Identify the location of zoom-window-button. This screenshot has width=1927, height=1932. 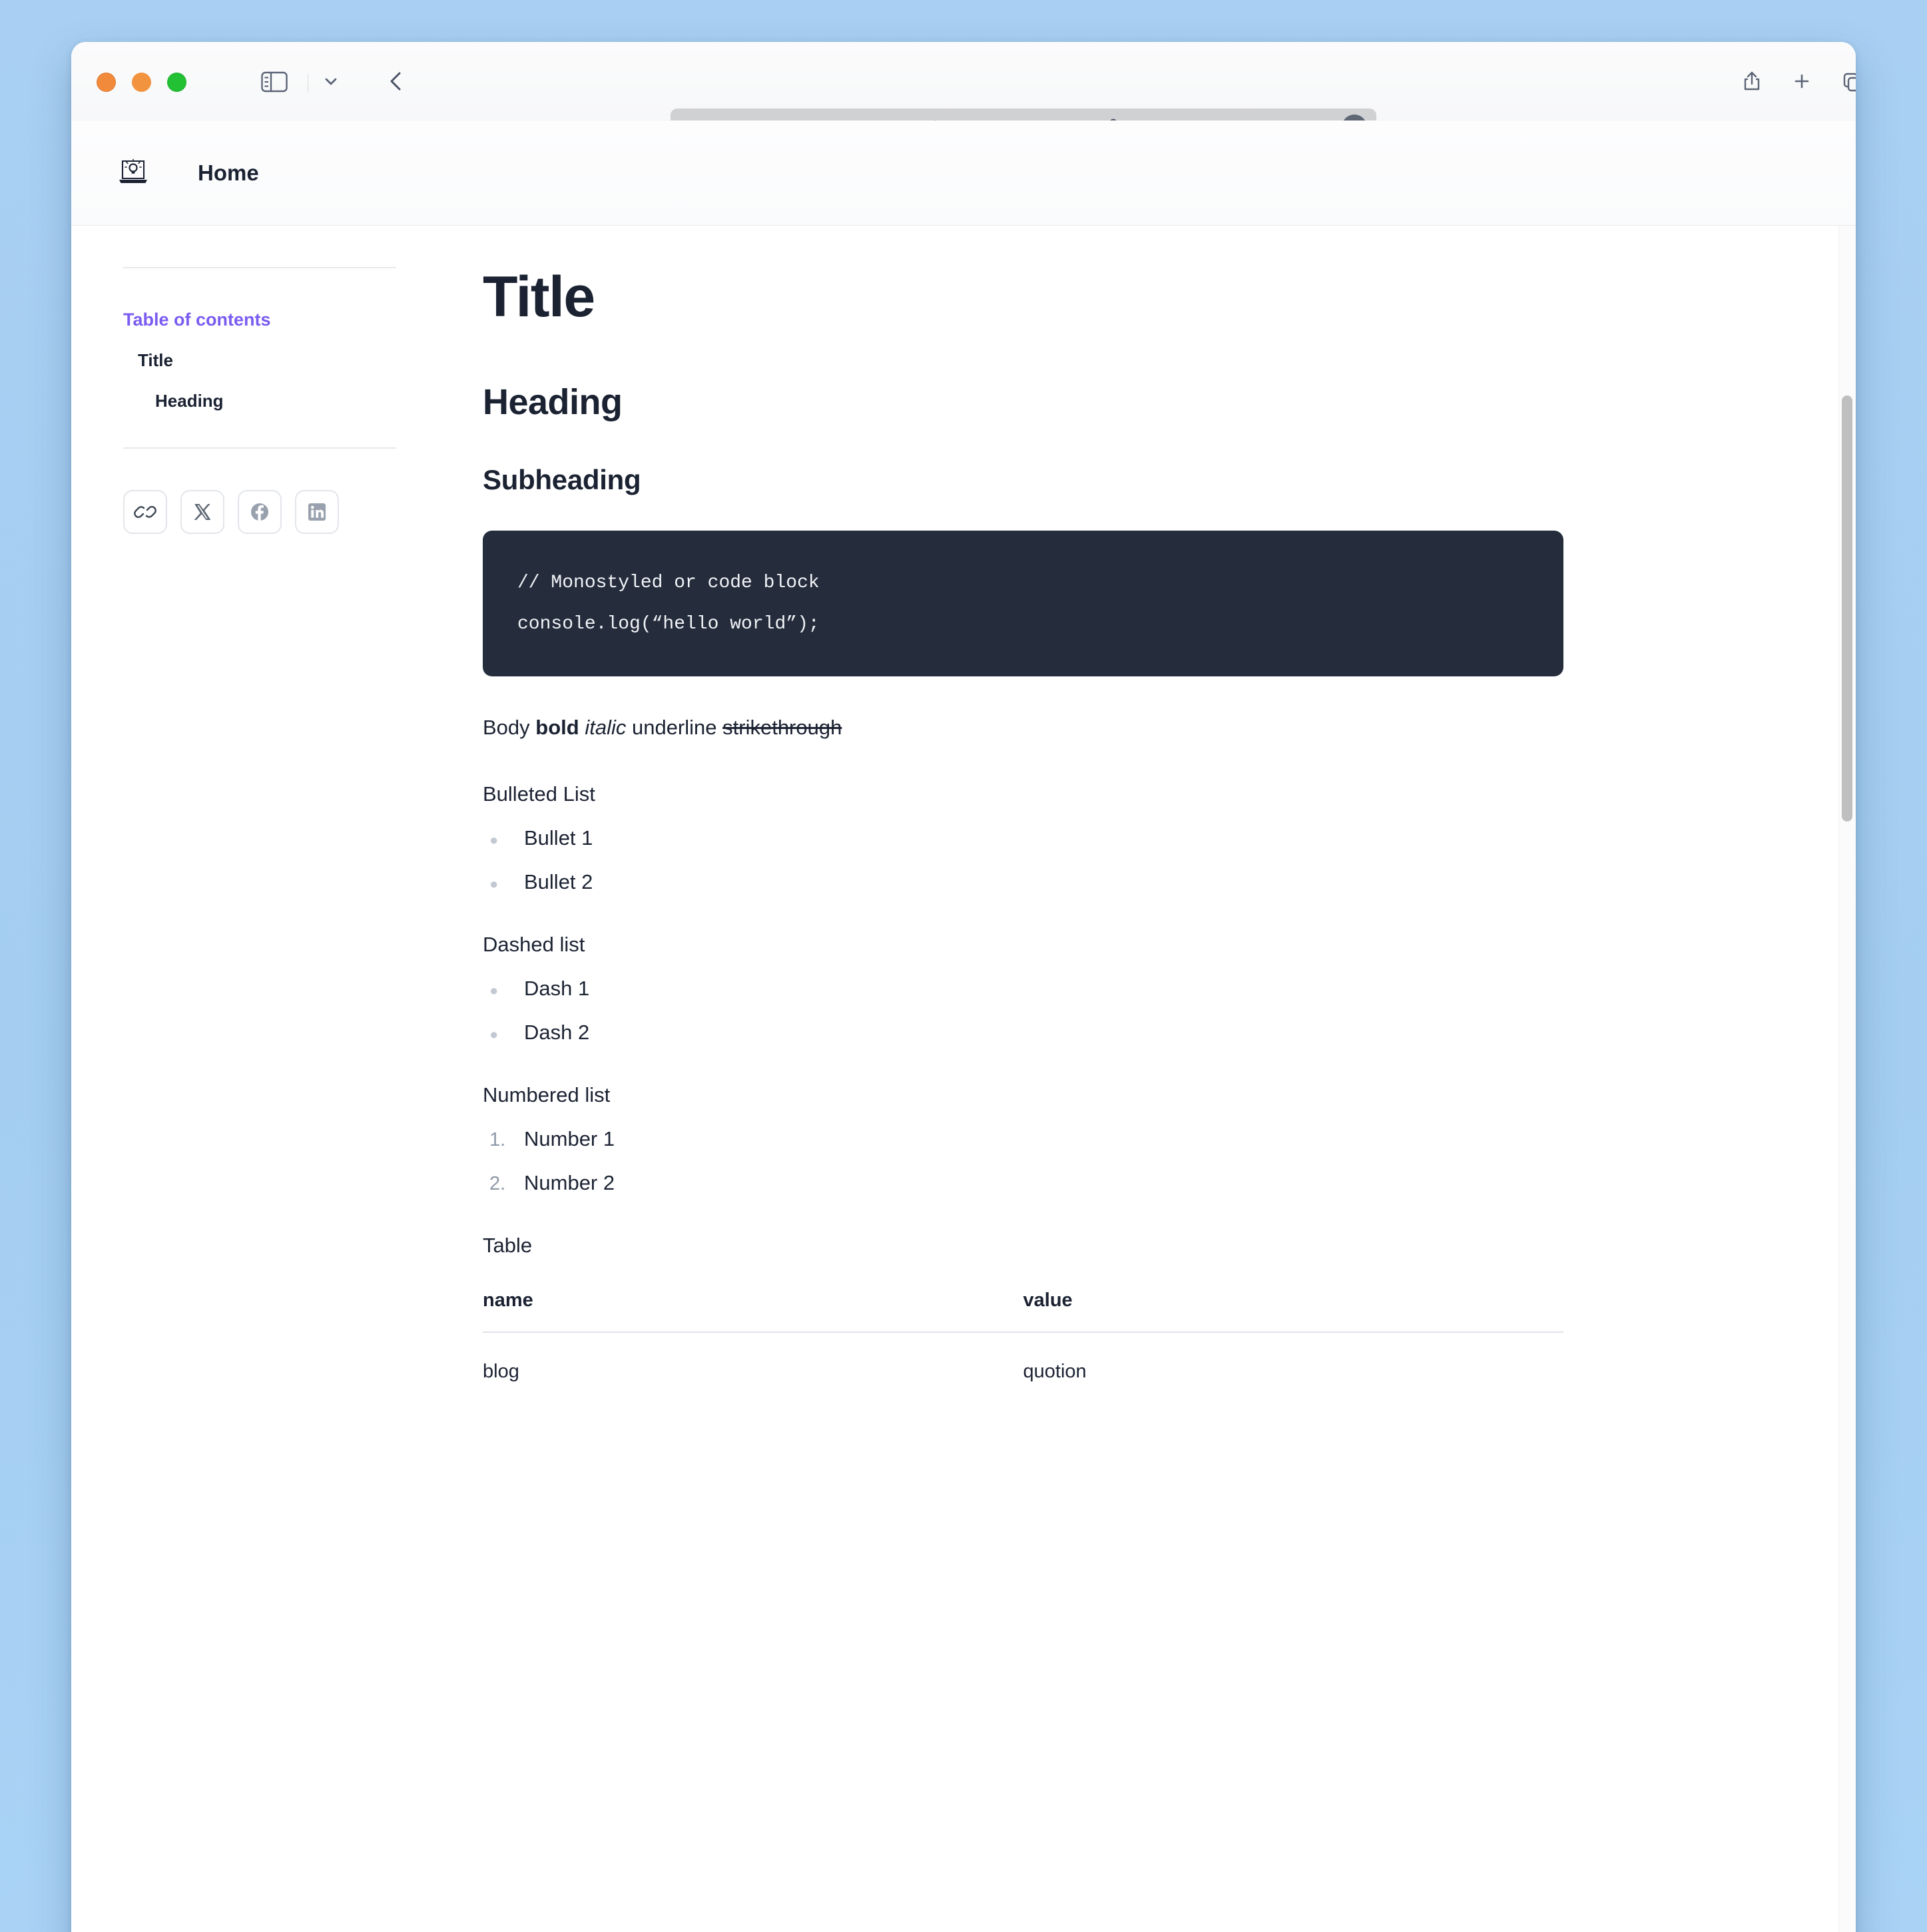
(176, 82).